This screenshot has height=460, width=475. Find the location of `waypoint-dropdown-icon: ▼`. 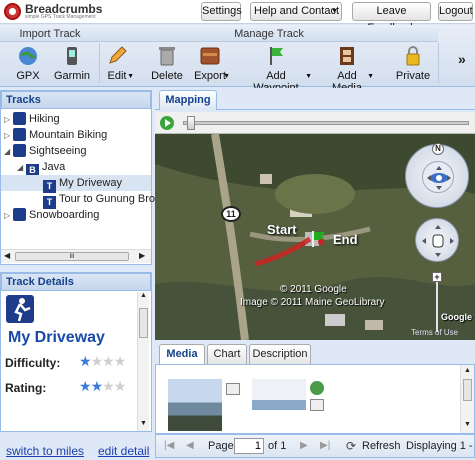

waypoint-dropdown-icon: ▼ is located at coordinates (308, 76).